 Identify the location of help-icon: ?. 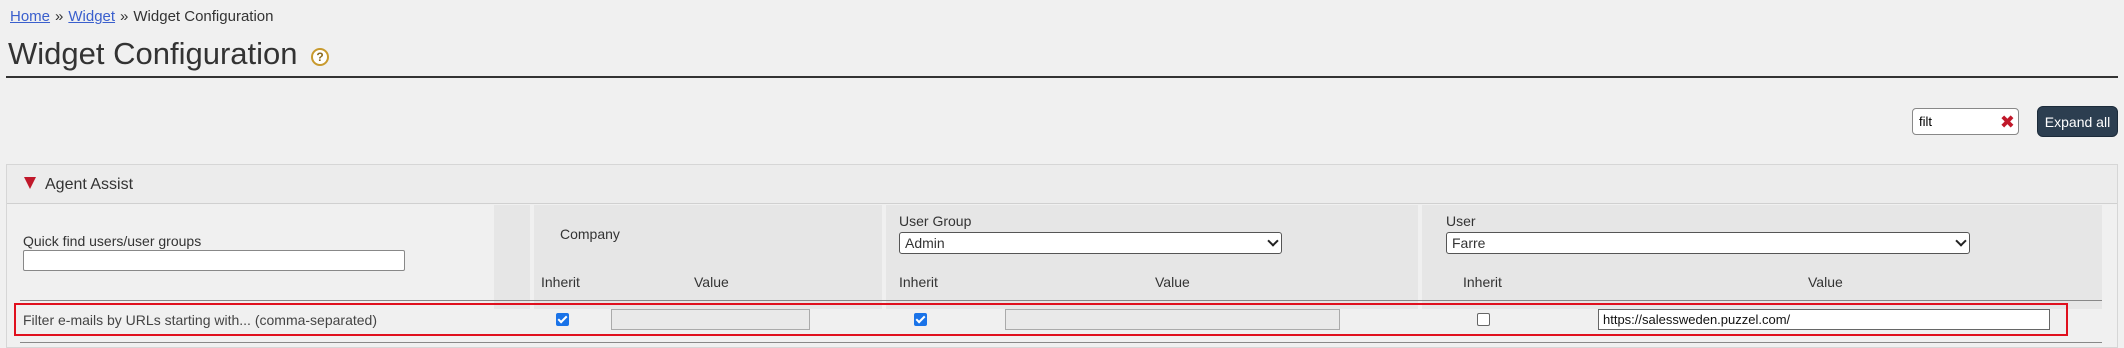
(320, 57).